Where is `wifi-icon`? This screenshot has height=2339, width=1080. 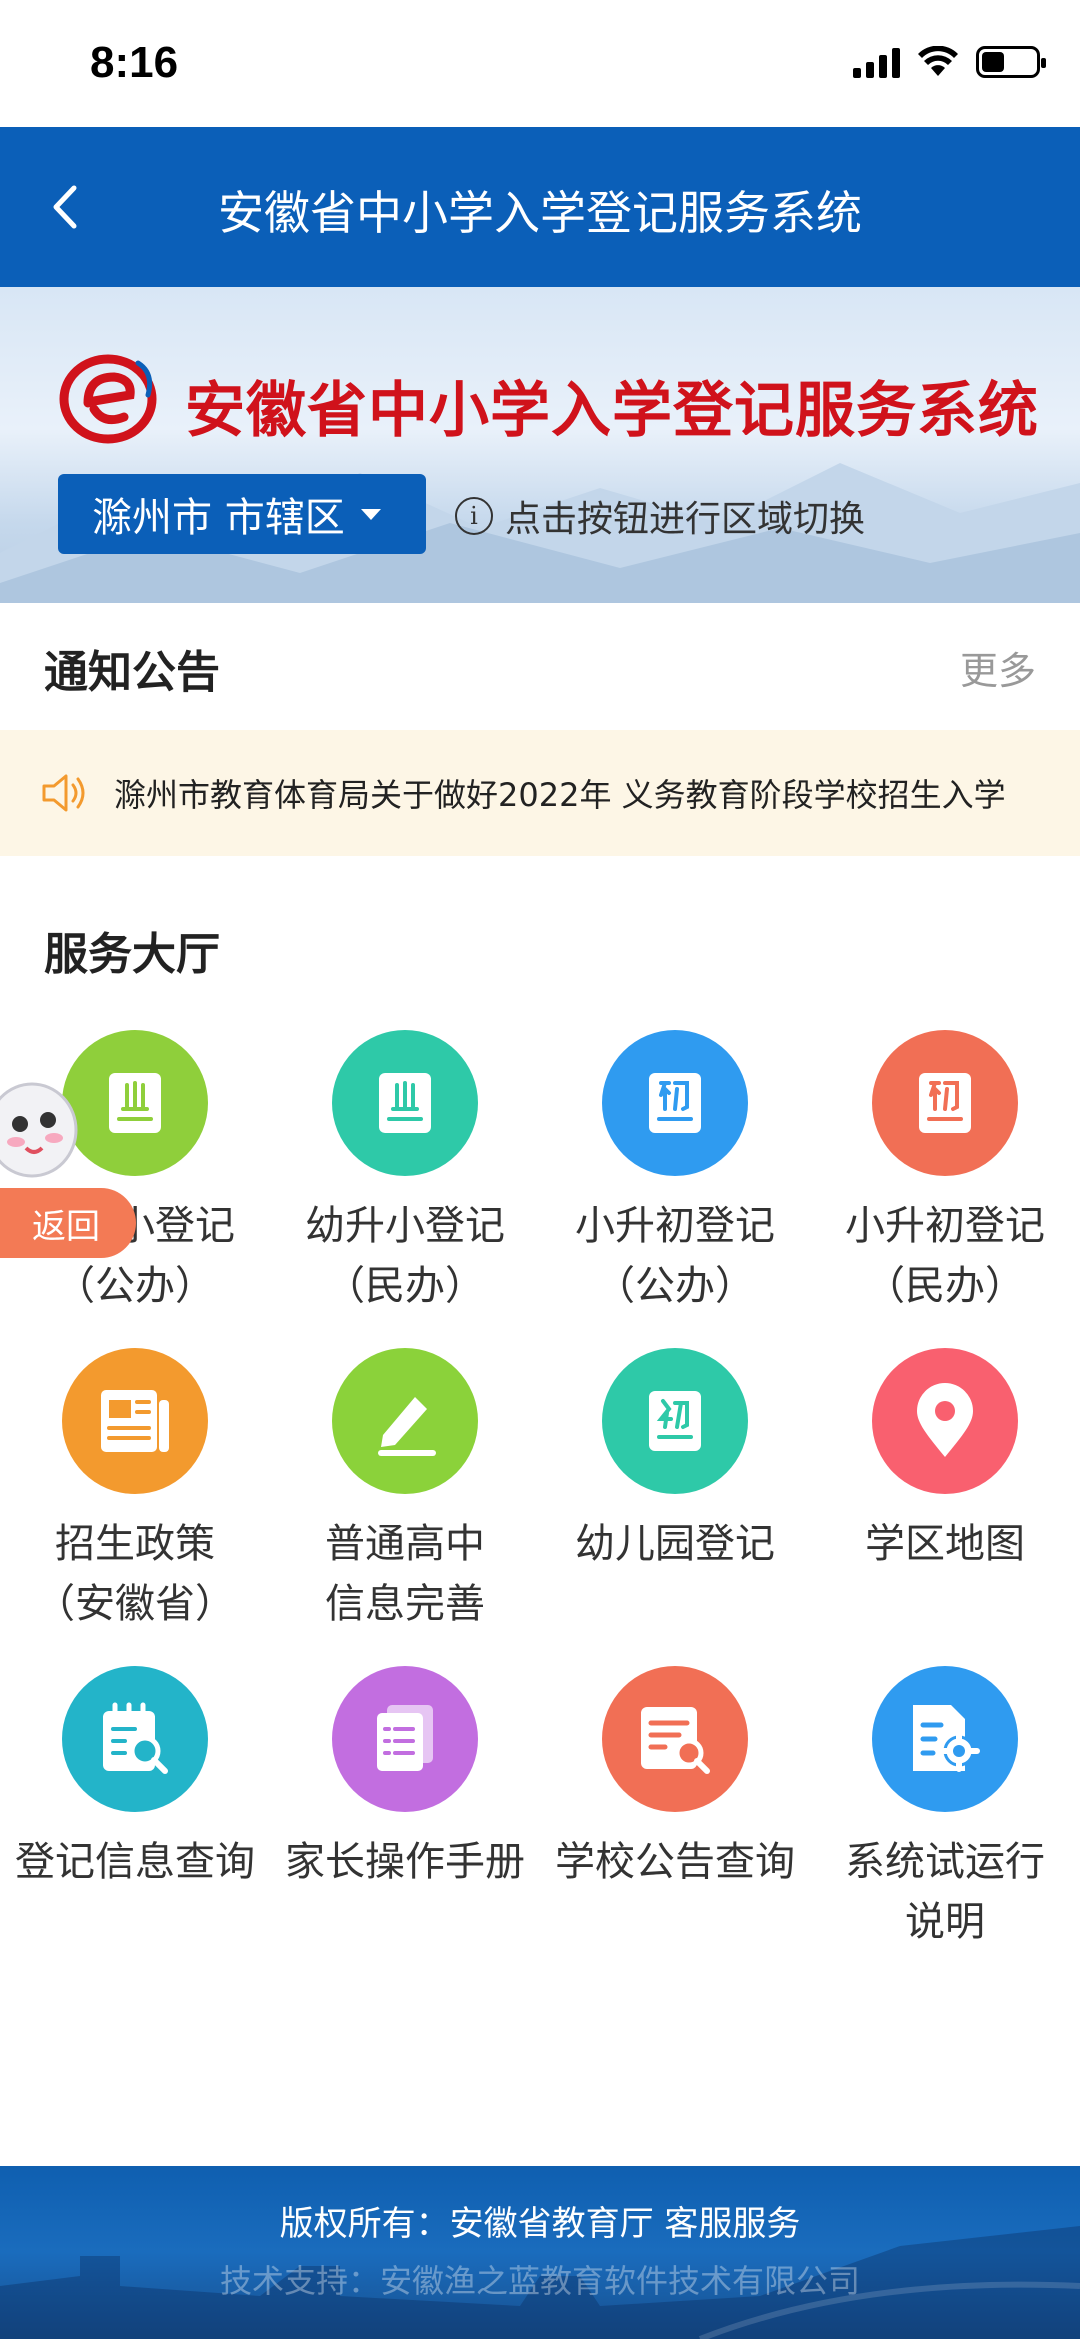 wifi-icon is located at coordinates (938, 61).